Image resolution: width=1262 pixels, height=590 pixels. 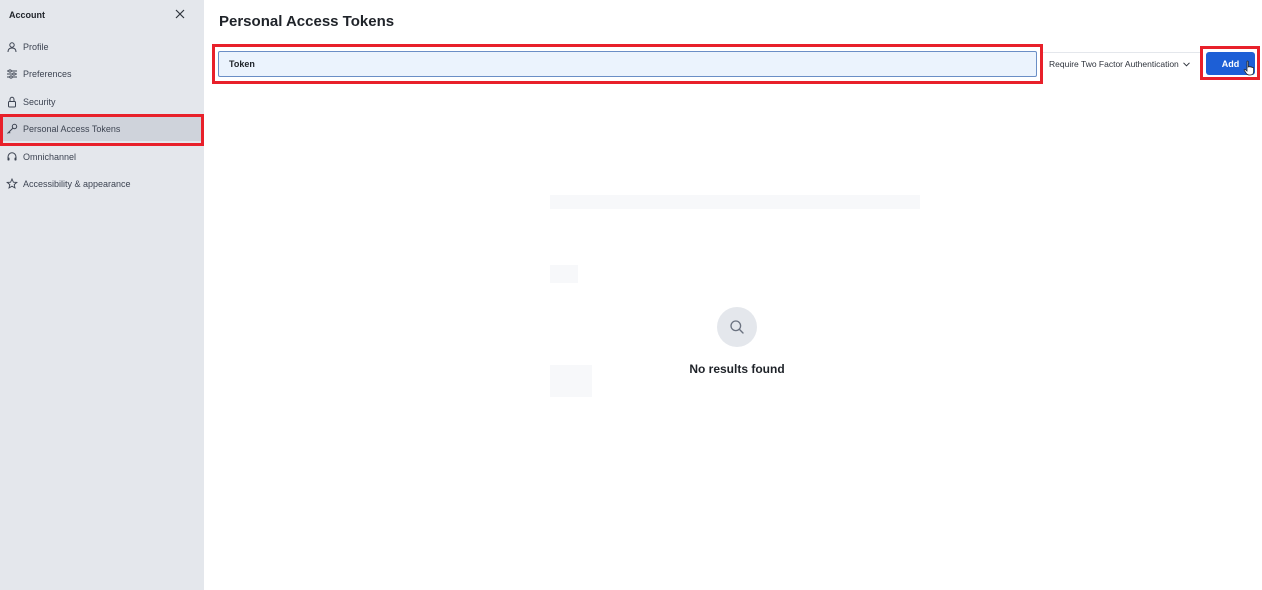 What do you see at coordinates (737, 369) in the screenshot?
I see `empty-state-text: No results found` at bounding box center [737, 369].